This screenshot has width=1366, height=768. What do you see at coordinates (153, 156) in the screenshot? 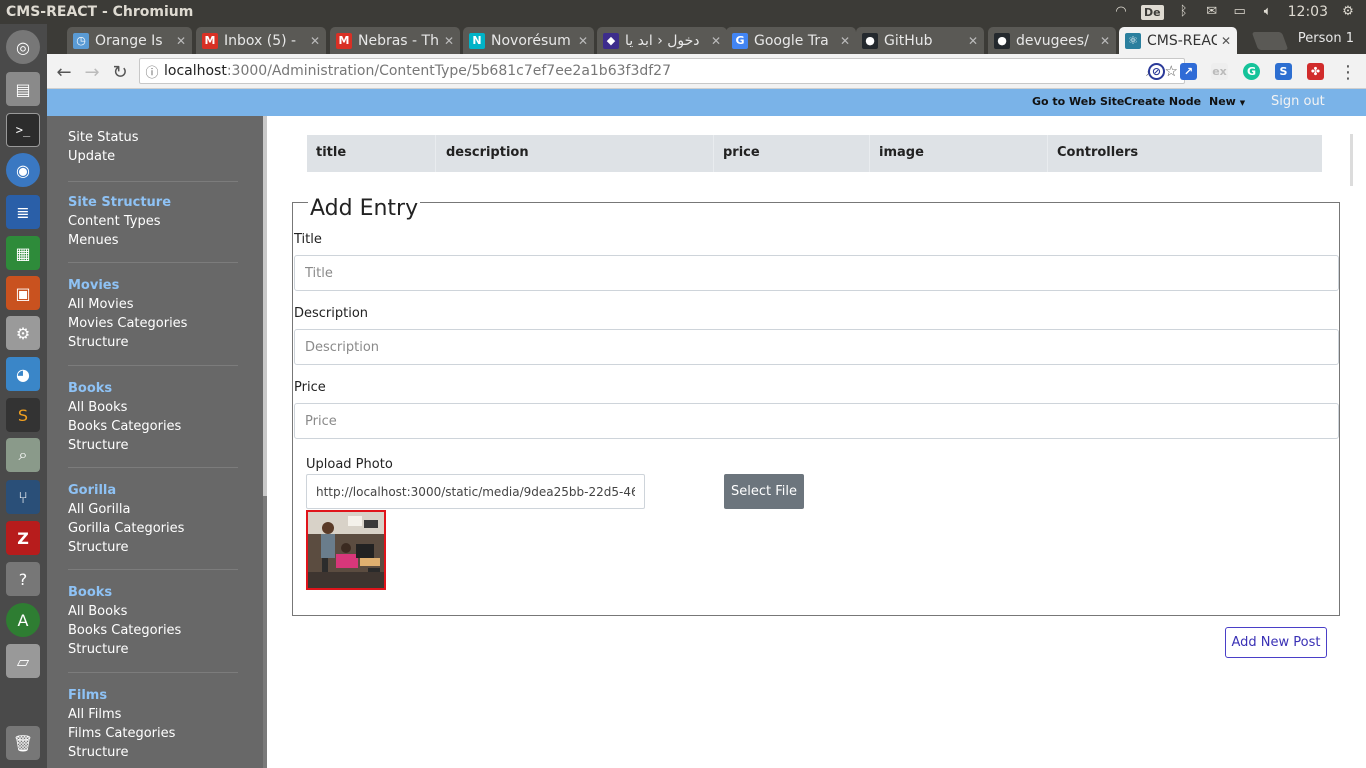
I see `sidebar-item: Update` at bounding box center [153, 156].